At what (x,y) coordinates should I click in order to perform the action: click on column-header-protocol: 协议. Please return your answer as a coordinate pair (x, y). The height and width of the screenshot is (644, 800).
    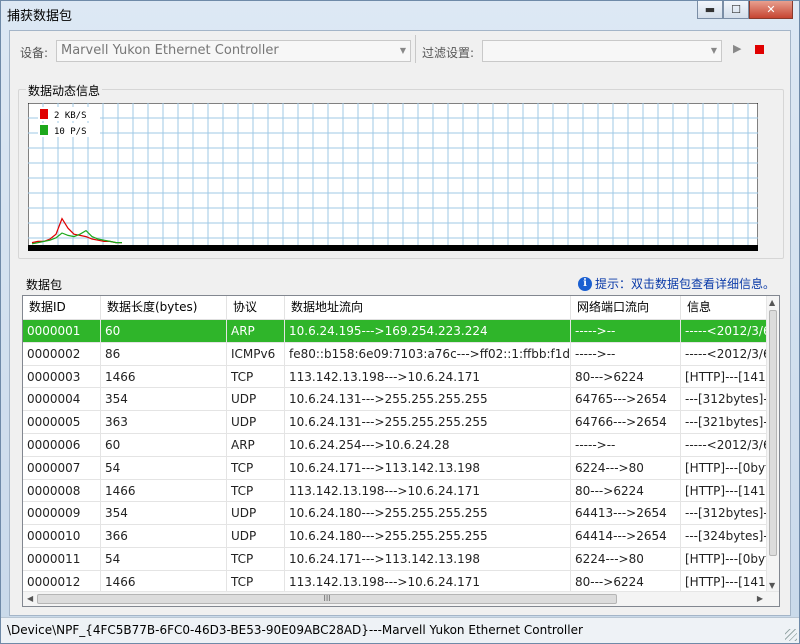
    Looking at the image, I should click on (256, 308).